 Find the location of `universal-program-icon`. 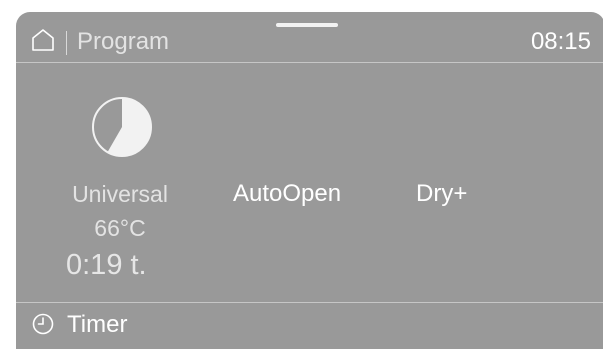

universal-program-icon is located at coordinates (122, 127).